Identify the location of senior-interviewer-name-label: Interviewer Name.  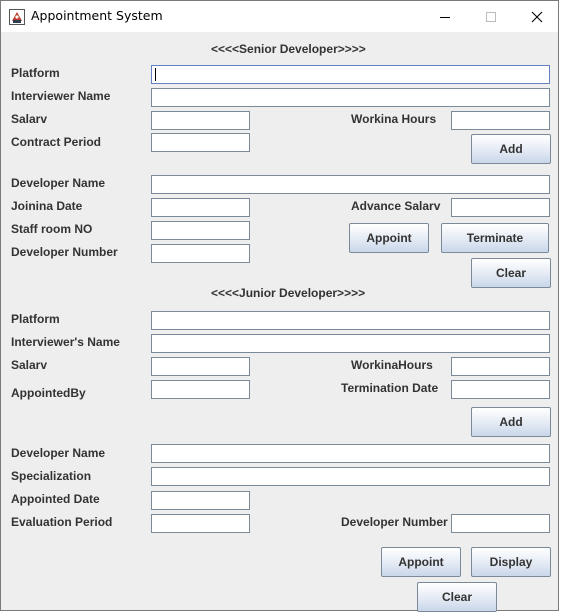
(61, 96).